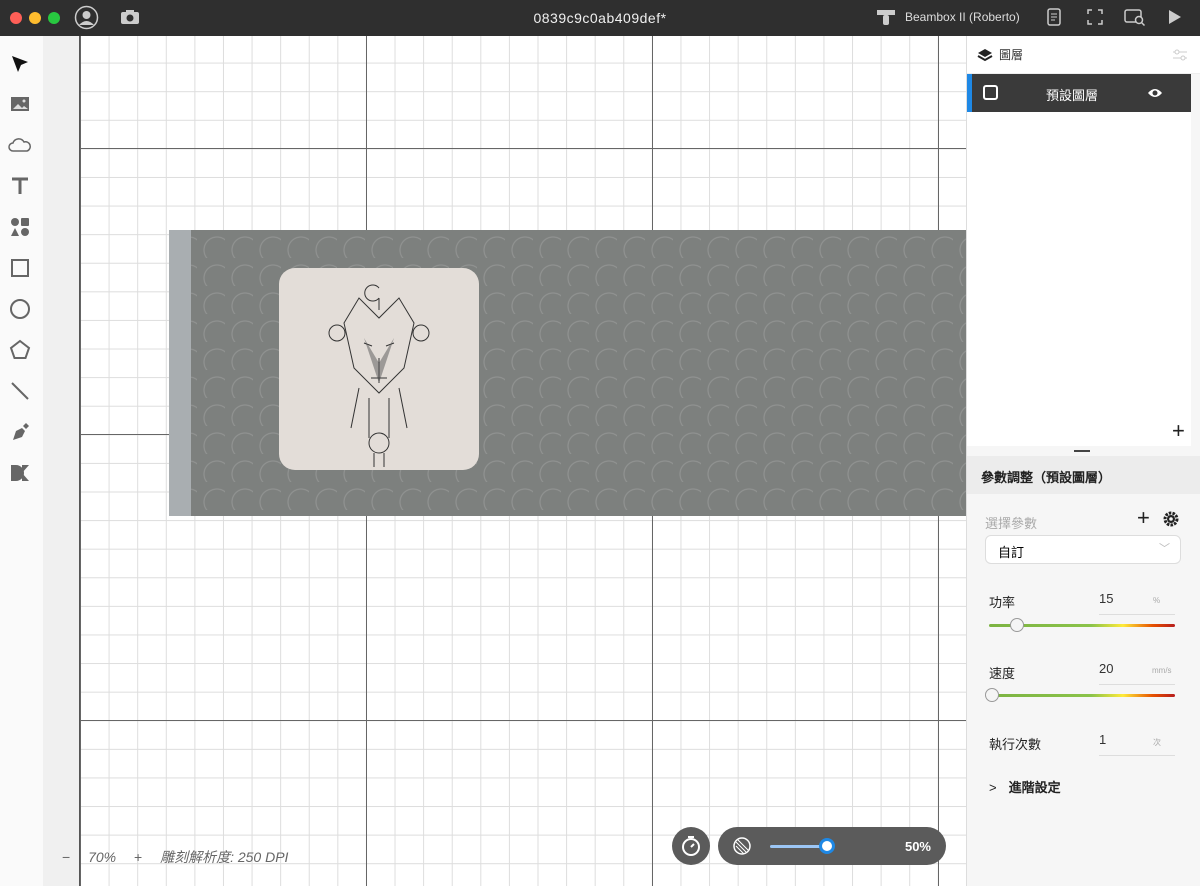  I want to click on rectangle-icon, so click(20, 268).